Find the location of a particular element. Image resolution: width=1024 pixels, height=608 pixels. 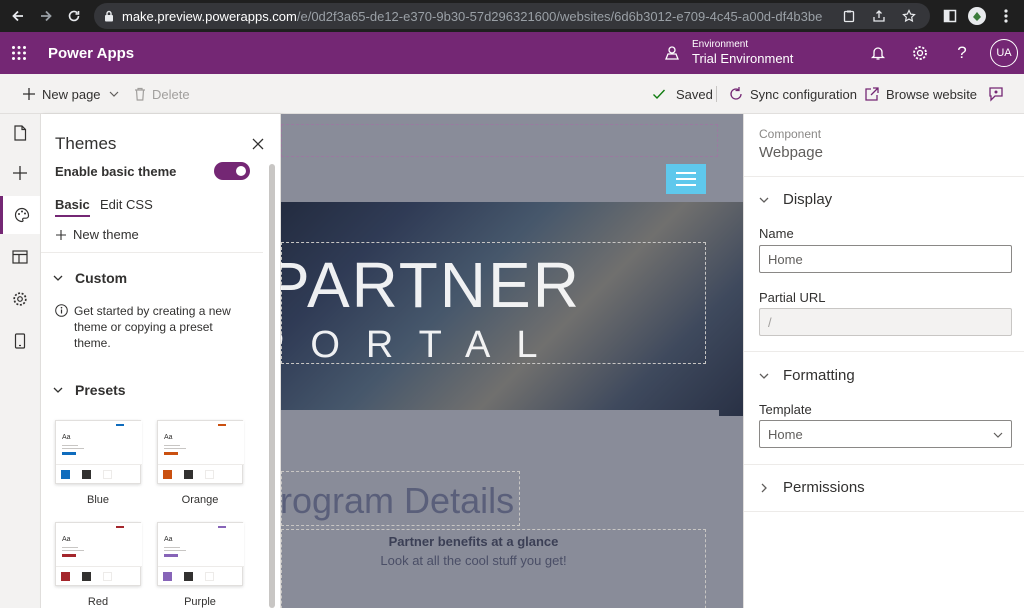

saved-status: Saved is located at coordinates (682, 94).